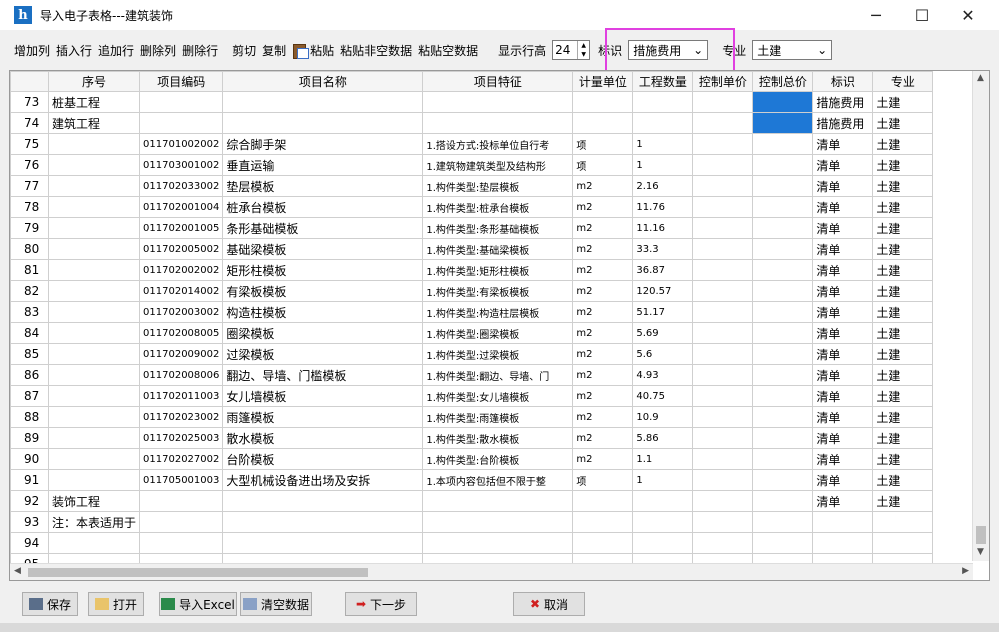 The image size is (999, 632). Describe the element at coordinates (181, 312) in the screenshot. I see `table-cell: 011702003002` at that location.